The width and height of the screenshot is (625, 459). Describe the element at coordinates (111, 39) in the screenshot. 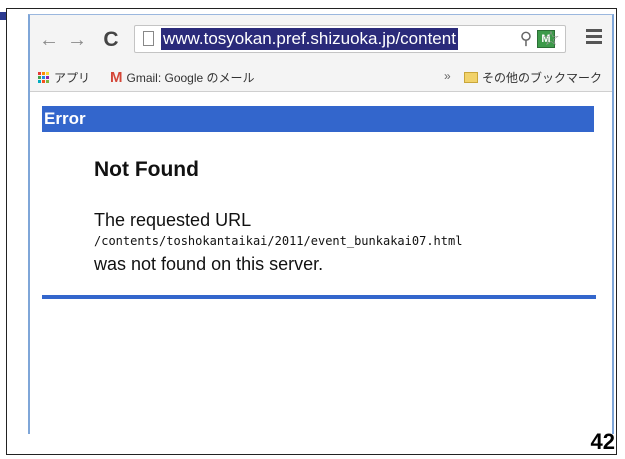

I see `reload-button: C` at that location.